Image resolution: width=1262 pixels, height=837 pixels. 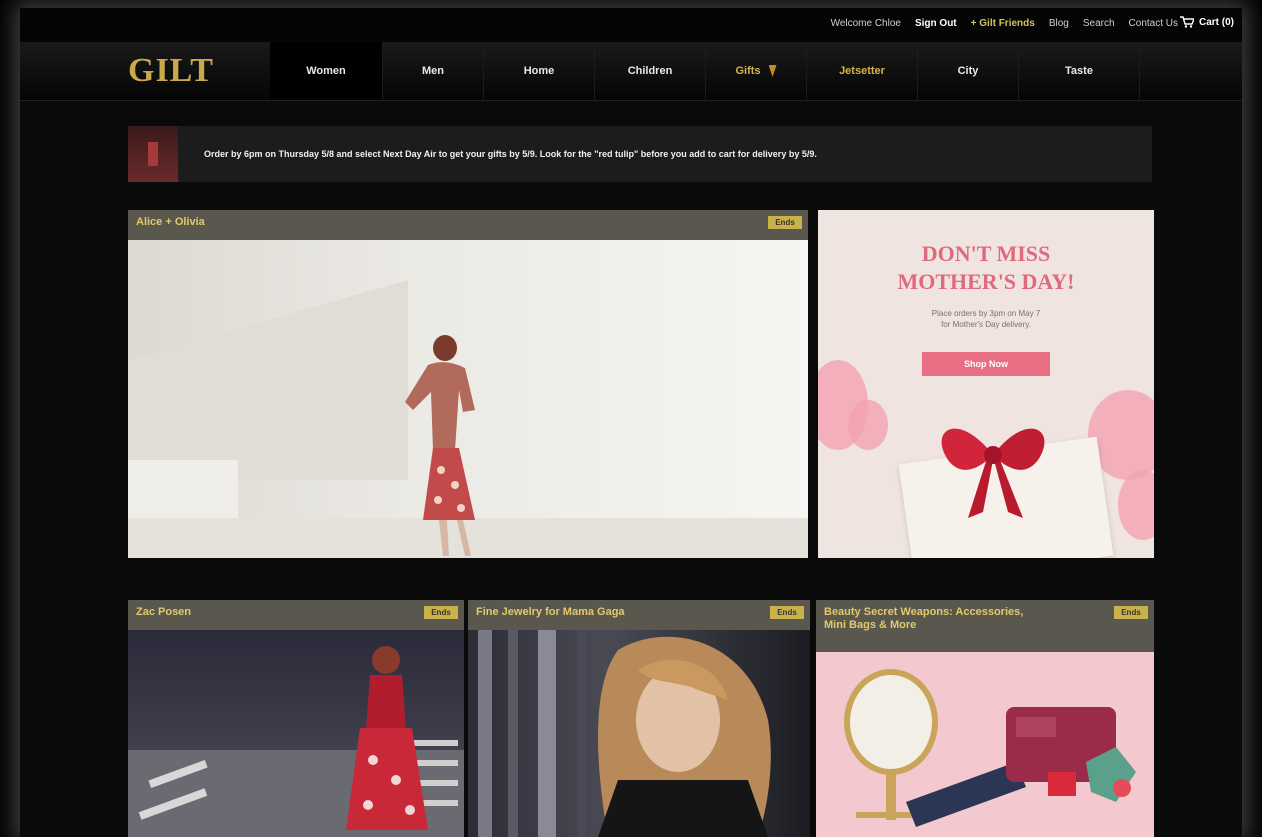 I want to click on sale-card-fine-jewelry: Fine Jewelry for Mama Gaga Ends, so click(x=639, y=718).